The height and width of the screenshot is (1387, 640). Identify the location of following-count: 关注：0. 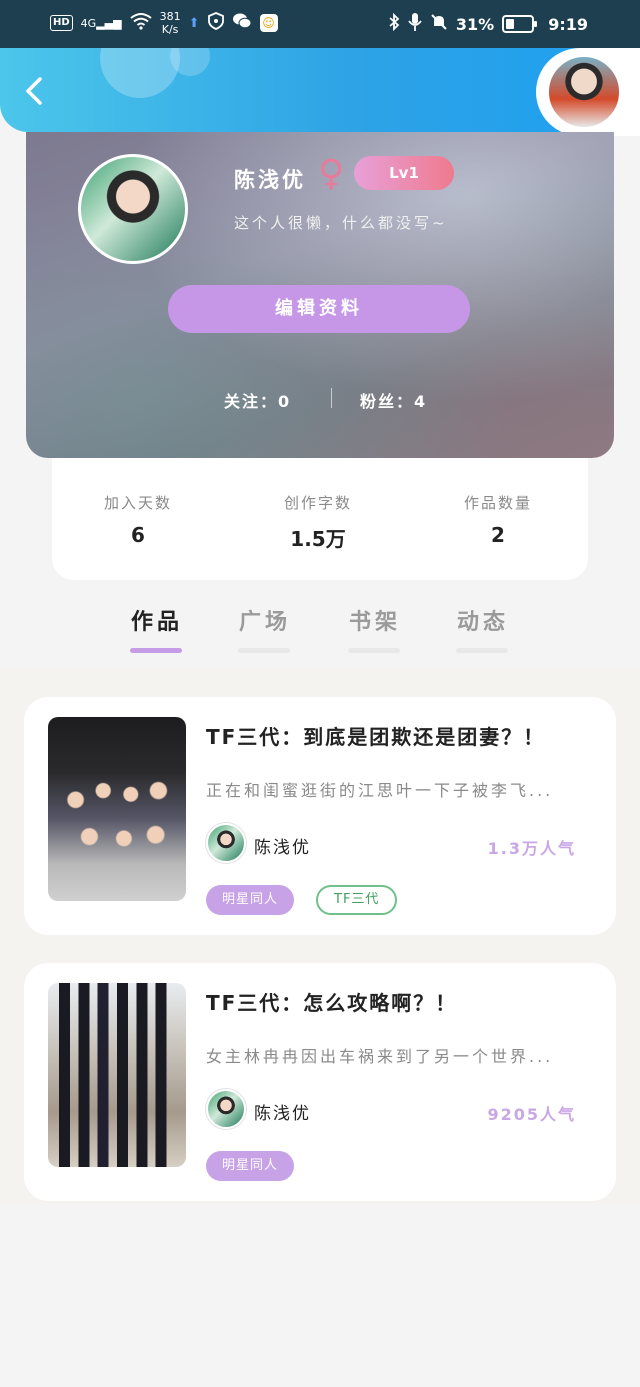
(257, 400).